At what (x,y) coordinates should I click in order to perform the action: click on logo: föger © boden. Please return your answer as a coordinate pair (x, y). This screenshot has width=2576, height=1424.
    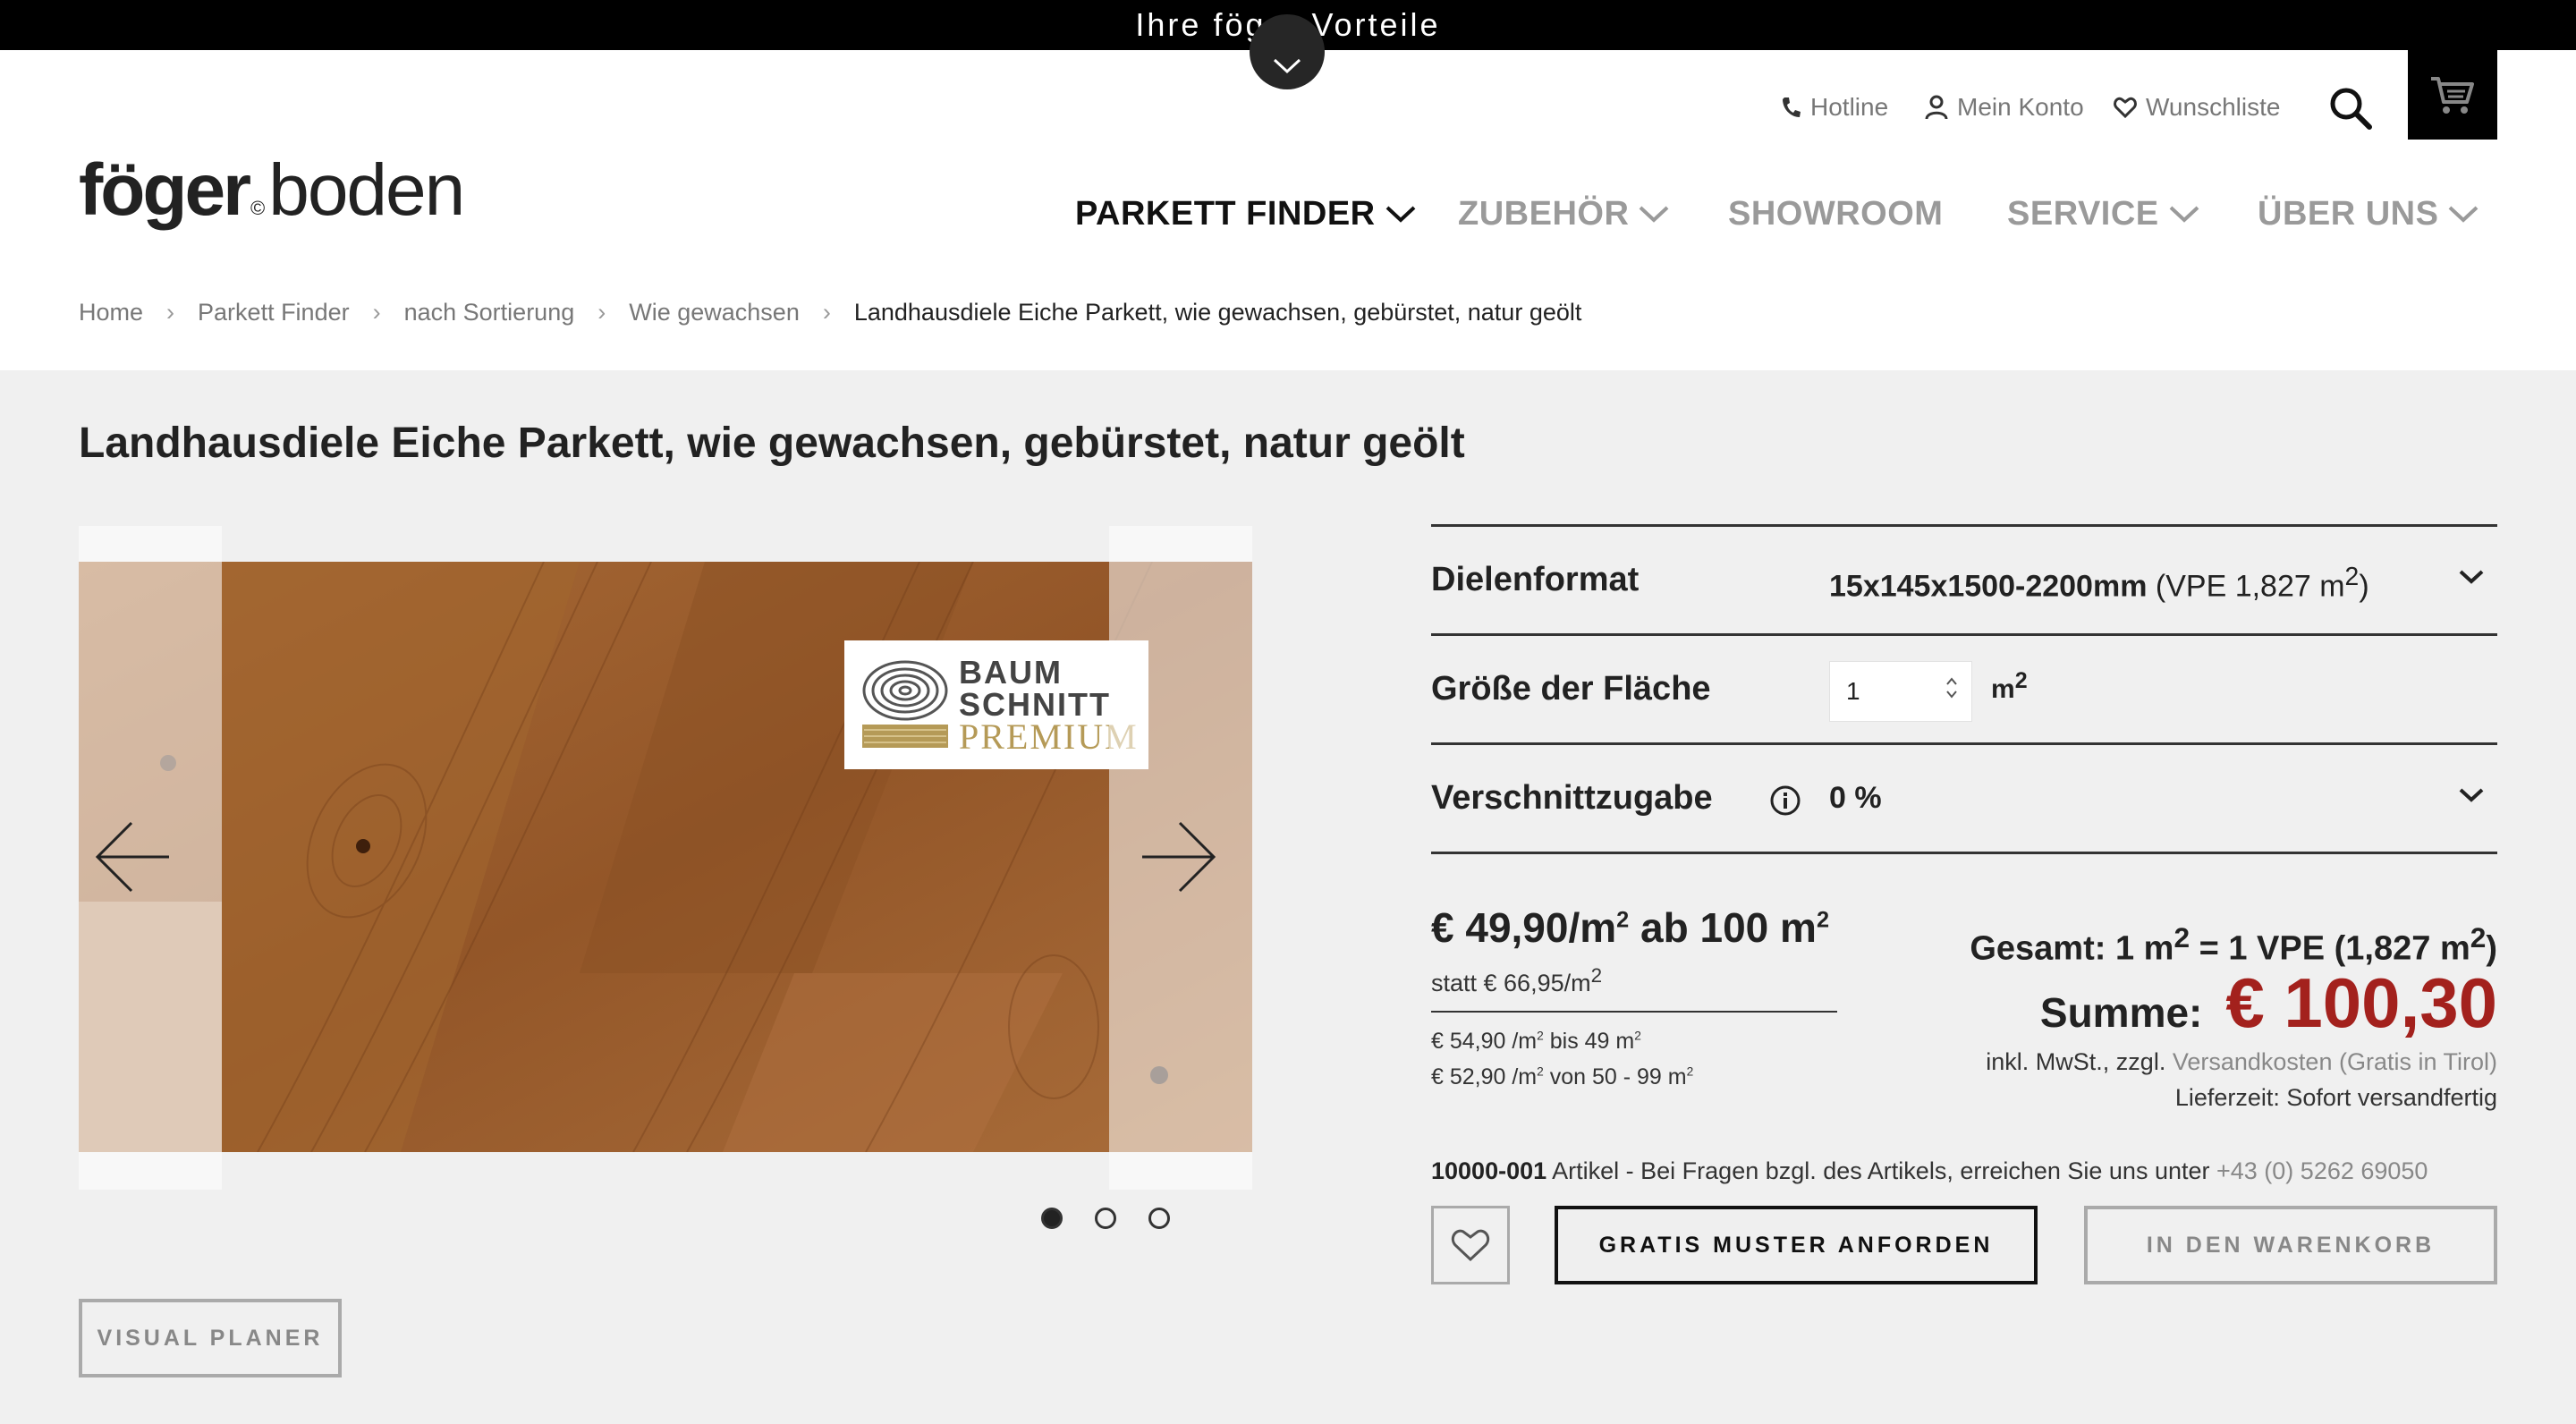
    Looking at the image, I should click on (272, 189).